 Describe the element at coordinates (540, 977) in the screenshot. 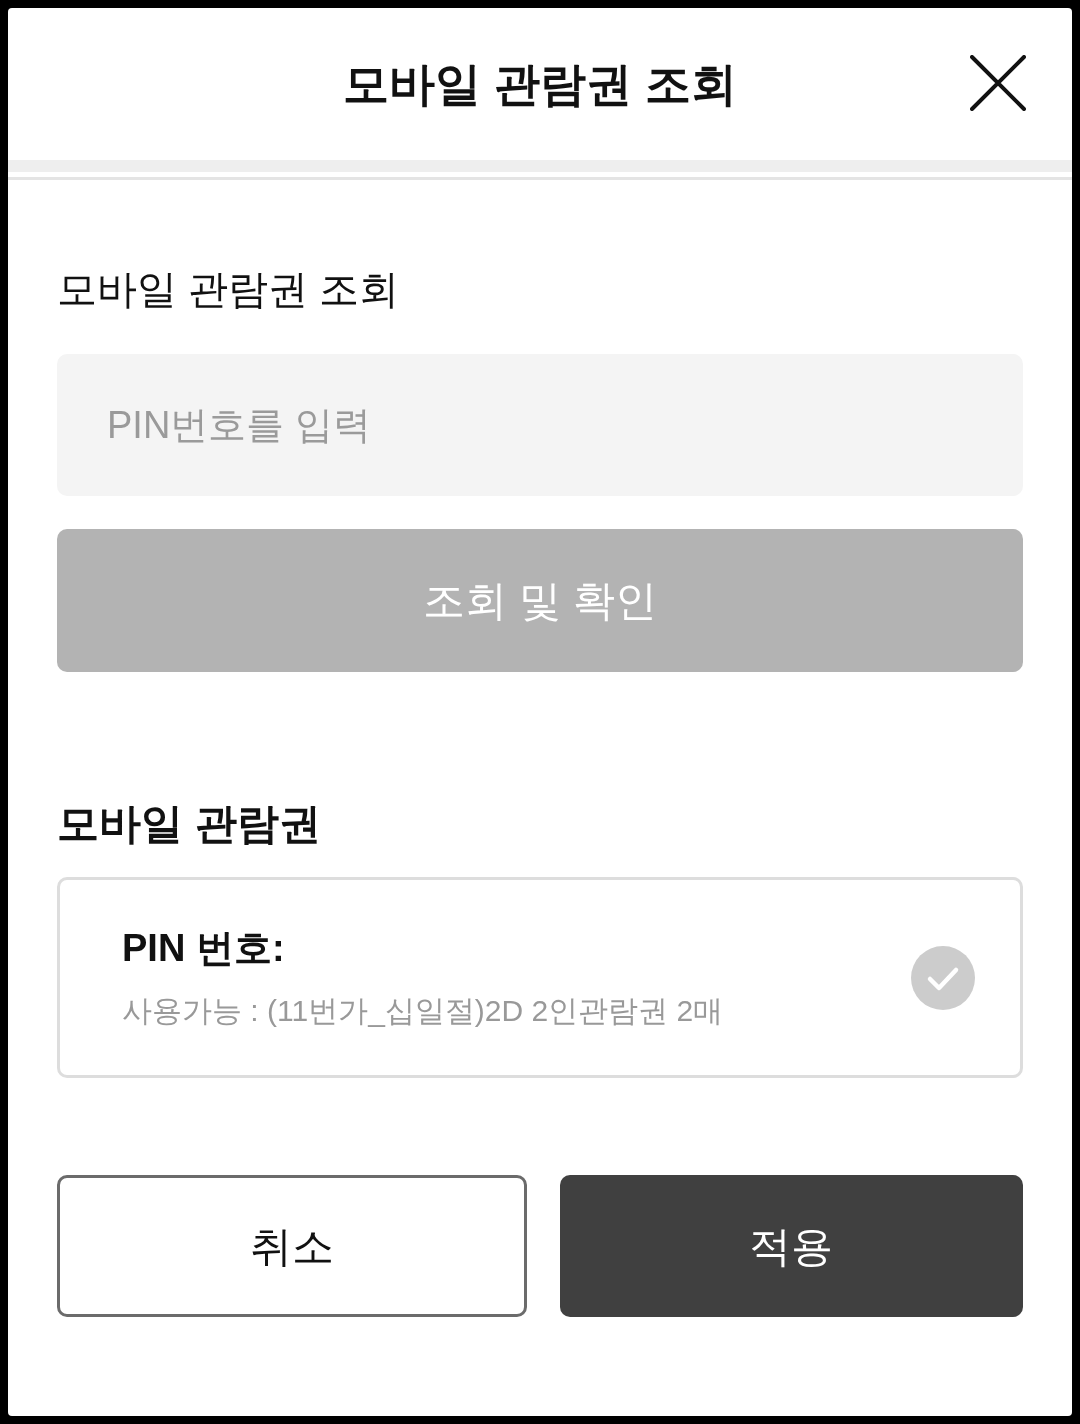

I see `ticket-card: PIN 번호: 사용가능 : (11번가_십일절)2D 2인관람권 2매` at that location.